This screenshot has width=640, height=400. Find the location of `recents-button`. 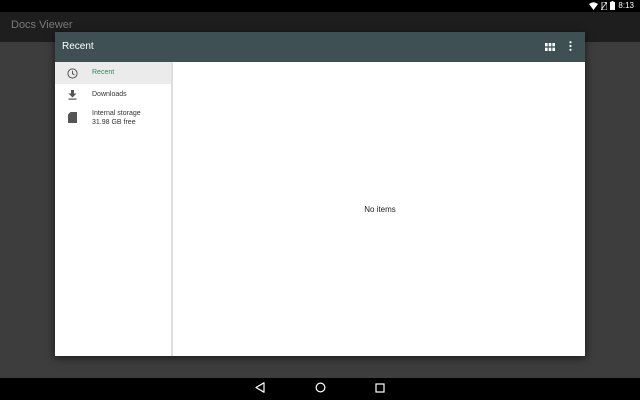

recents-button is located at coordinates (380, 389).